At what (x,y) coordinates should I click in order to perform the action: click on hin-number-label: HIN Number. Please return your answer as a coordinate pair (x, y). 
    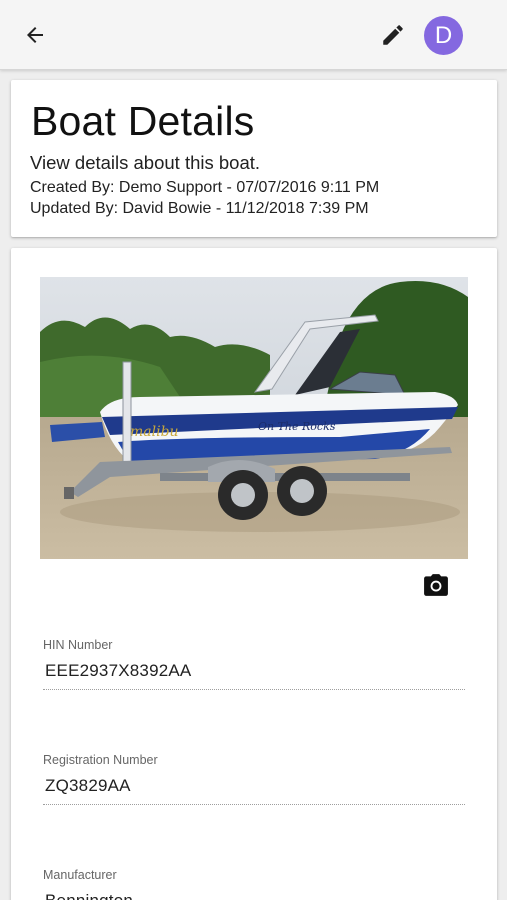
    Looking at the image, I should click on (78, 645).